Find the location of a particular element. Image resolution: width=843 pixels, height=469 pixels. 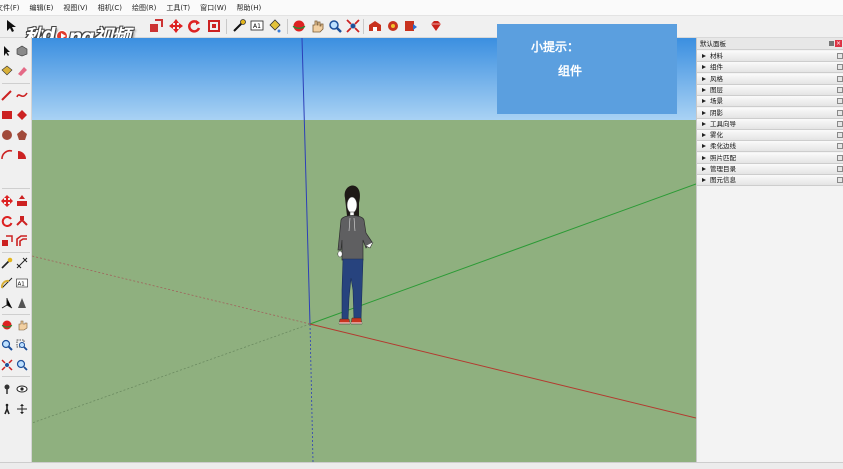

menu-file: 文件(F) is located at coordinates (11, 8).